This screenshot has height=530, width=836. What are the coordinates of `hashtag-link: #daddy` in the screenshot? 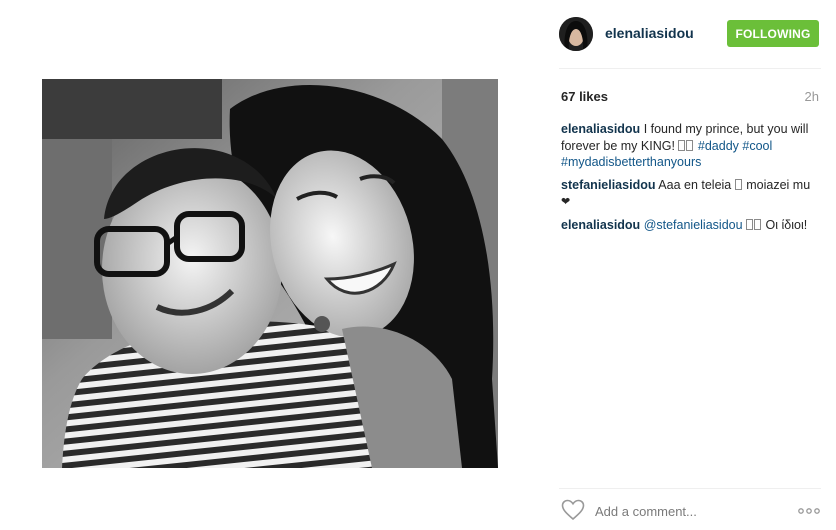 It's located at (718, 146).